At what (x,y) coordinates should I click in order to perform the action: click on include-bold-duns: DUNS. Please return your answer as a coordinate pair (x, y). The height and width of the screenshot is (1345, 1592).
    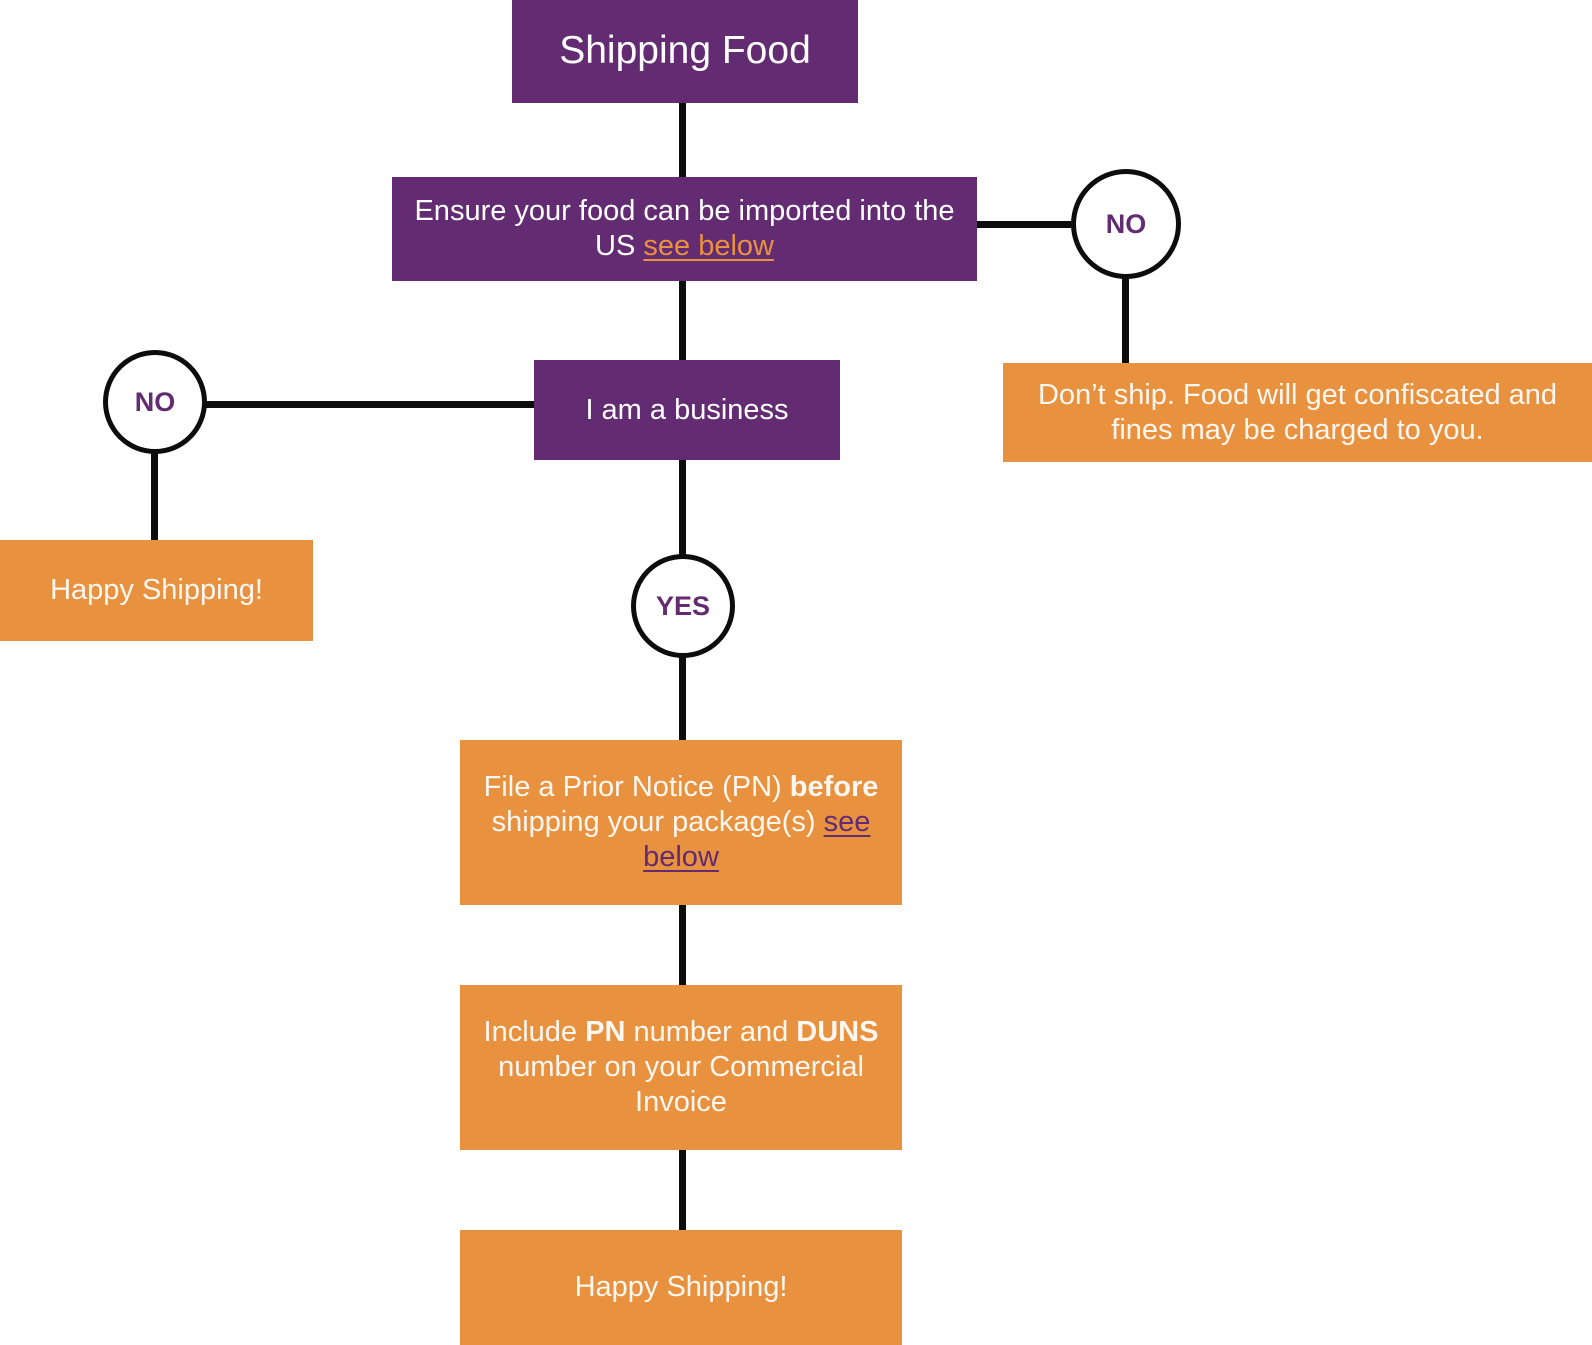
    Looking at the image, I should click on (837, 1032).